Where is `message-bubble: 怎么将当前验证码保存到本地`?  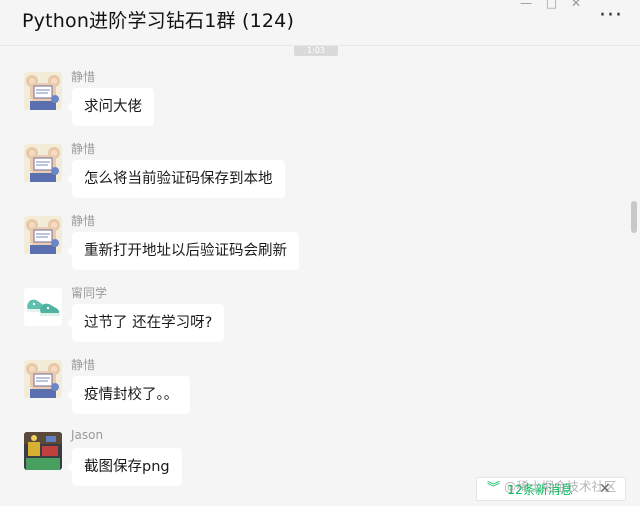
message-bubble: 怎么将当前验证码保存到本地 is located at coordinates (176, 179).